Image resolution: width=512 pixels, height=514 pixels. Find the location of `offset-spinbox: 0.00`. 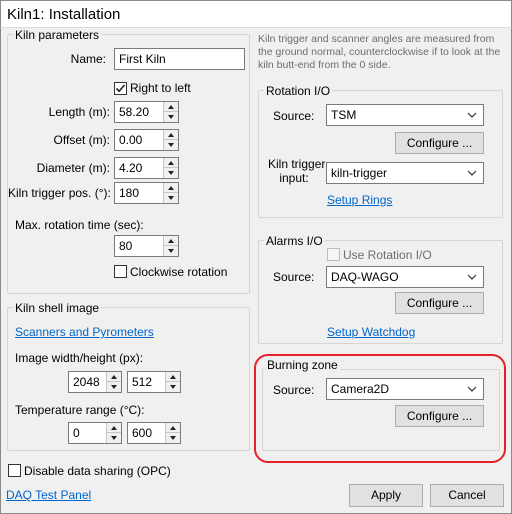

offset-spinbox: 0.00 is located at coordinates (146, 140).